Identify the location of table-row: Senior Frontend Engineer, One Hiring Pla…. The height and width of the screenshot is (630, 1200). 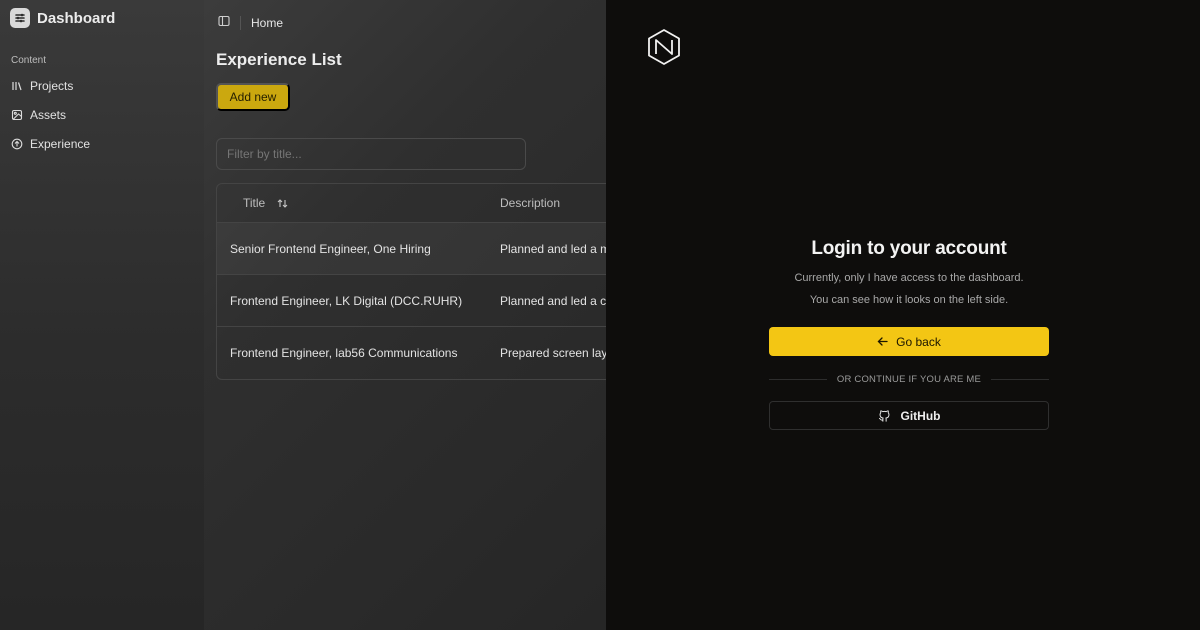
(411, 249).